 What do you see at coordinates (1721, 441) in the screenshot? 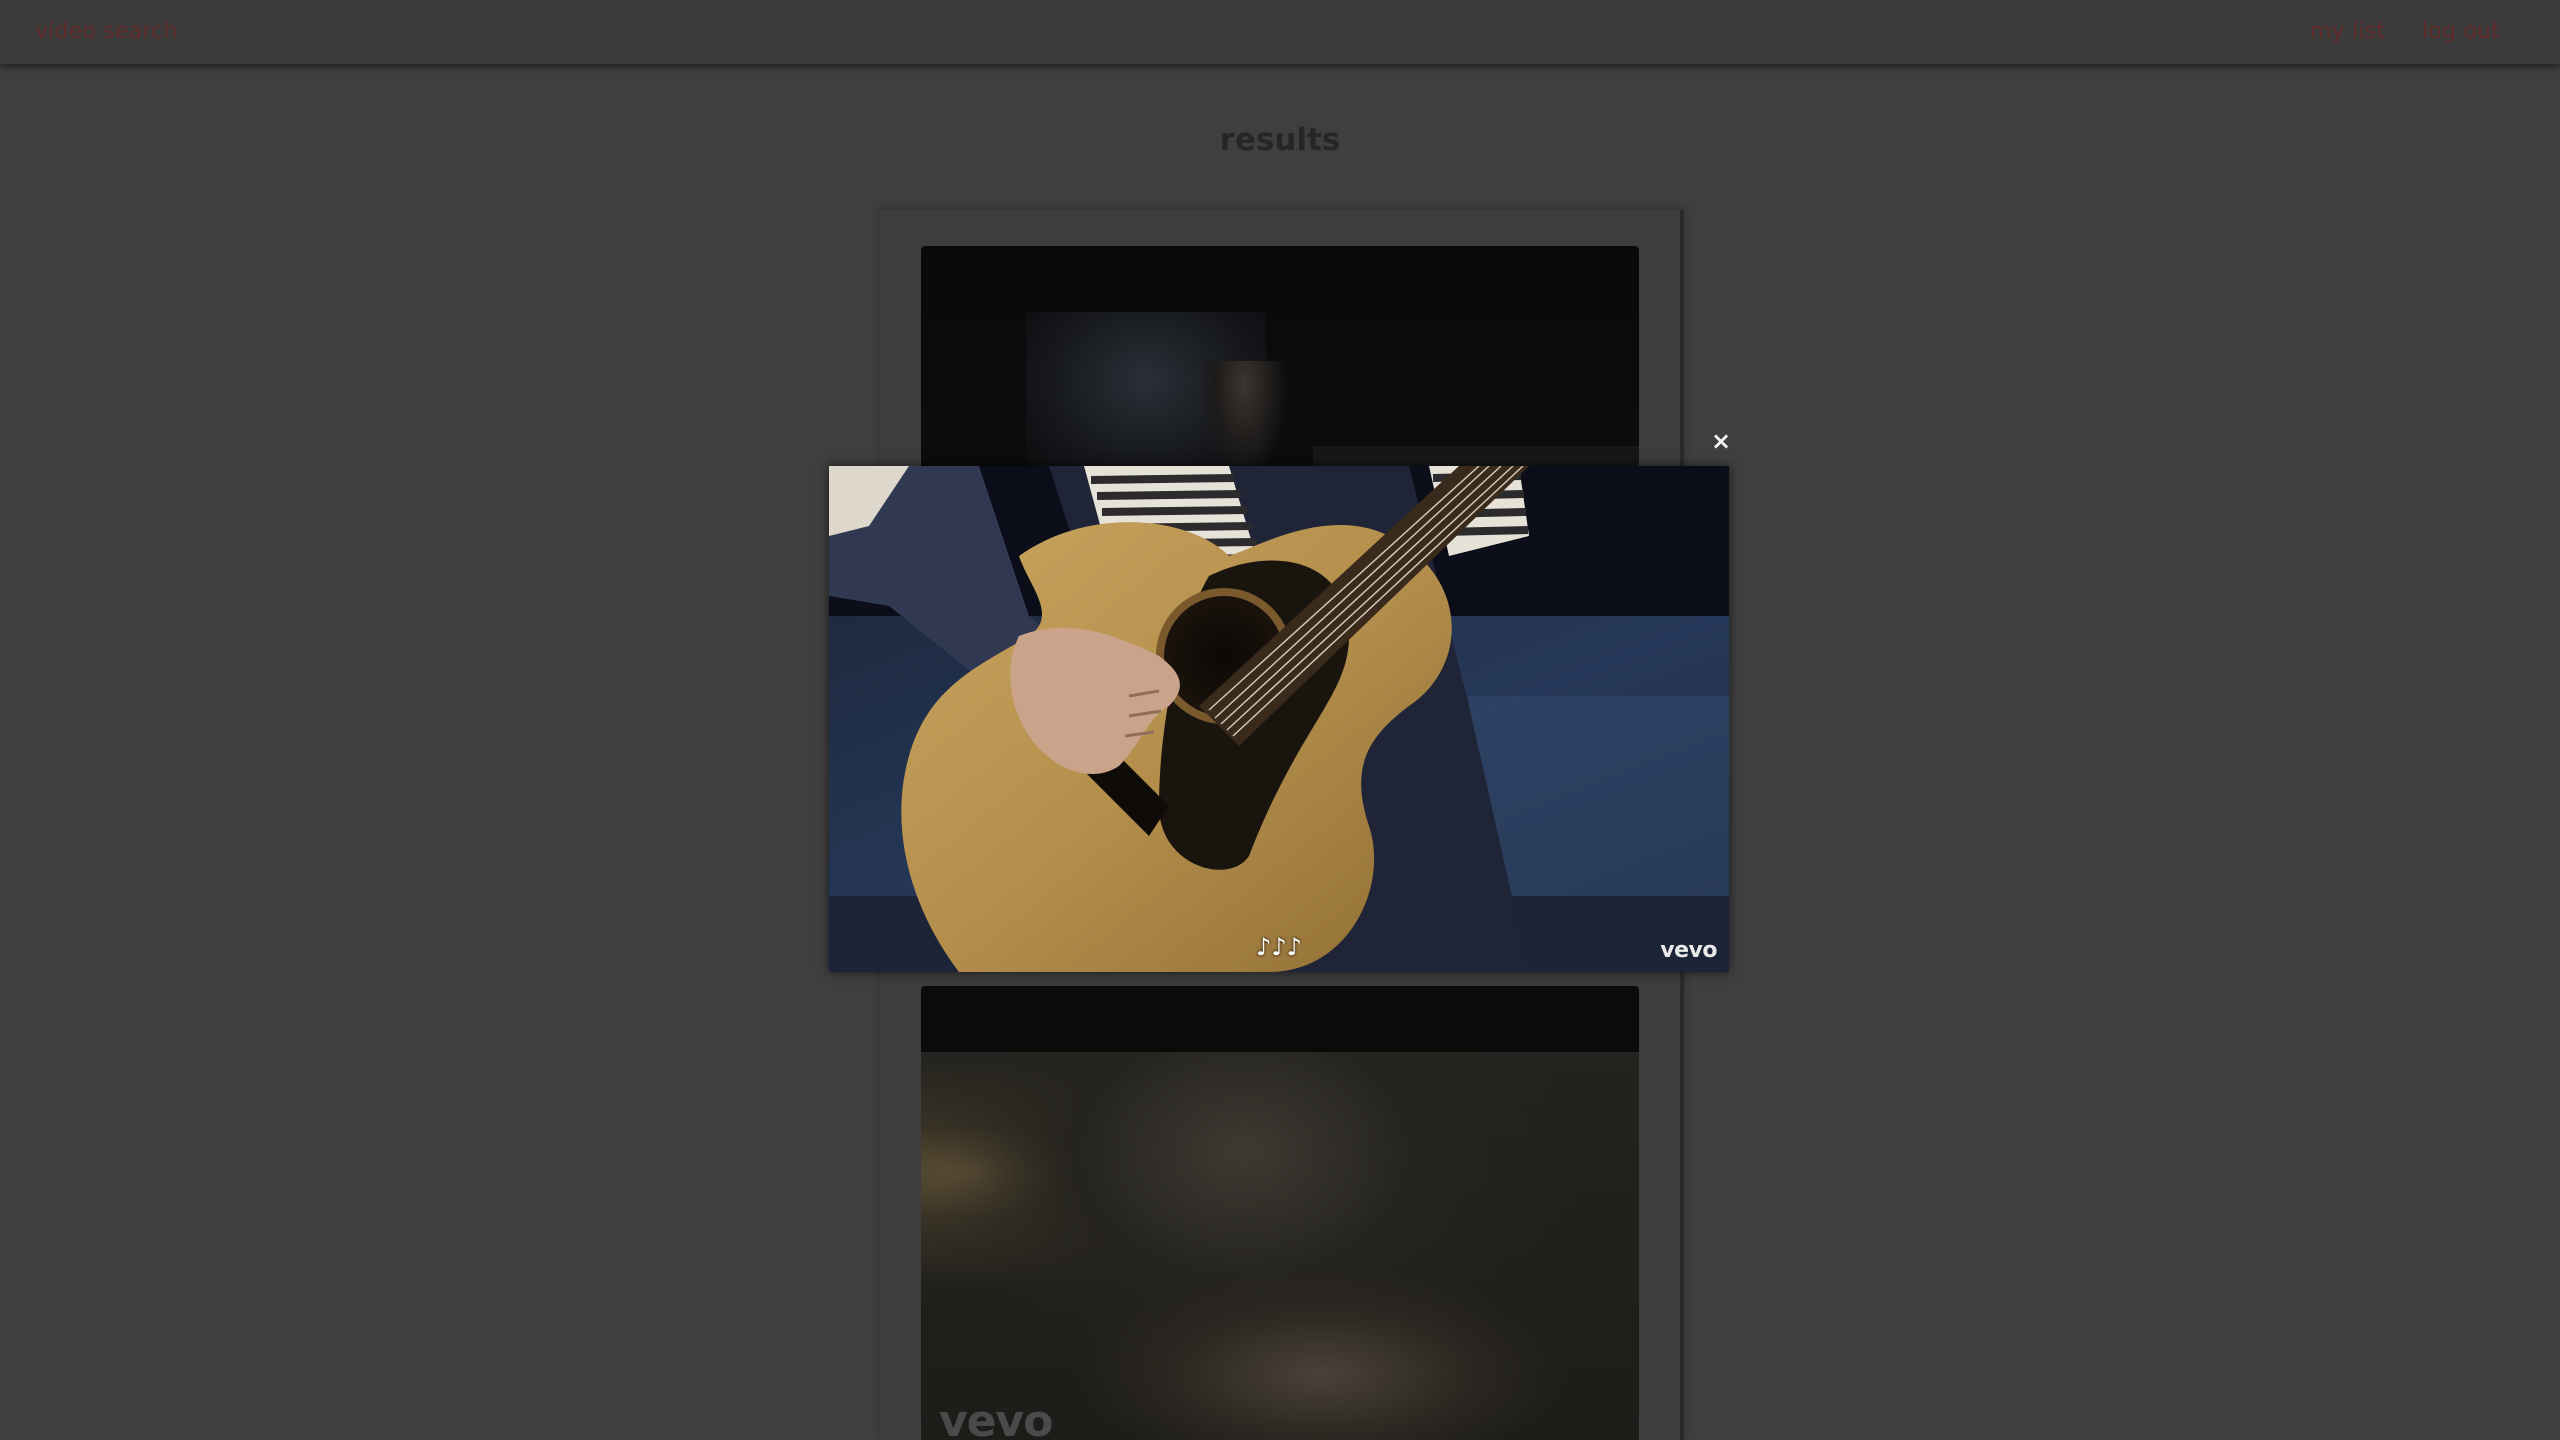
I see `close-icon: ×` at bounding box center [1721, 441].